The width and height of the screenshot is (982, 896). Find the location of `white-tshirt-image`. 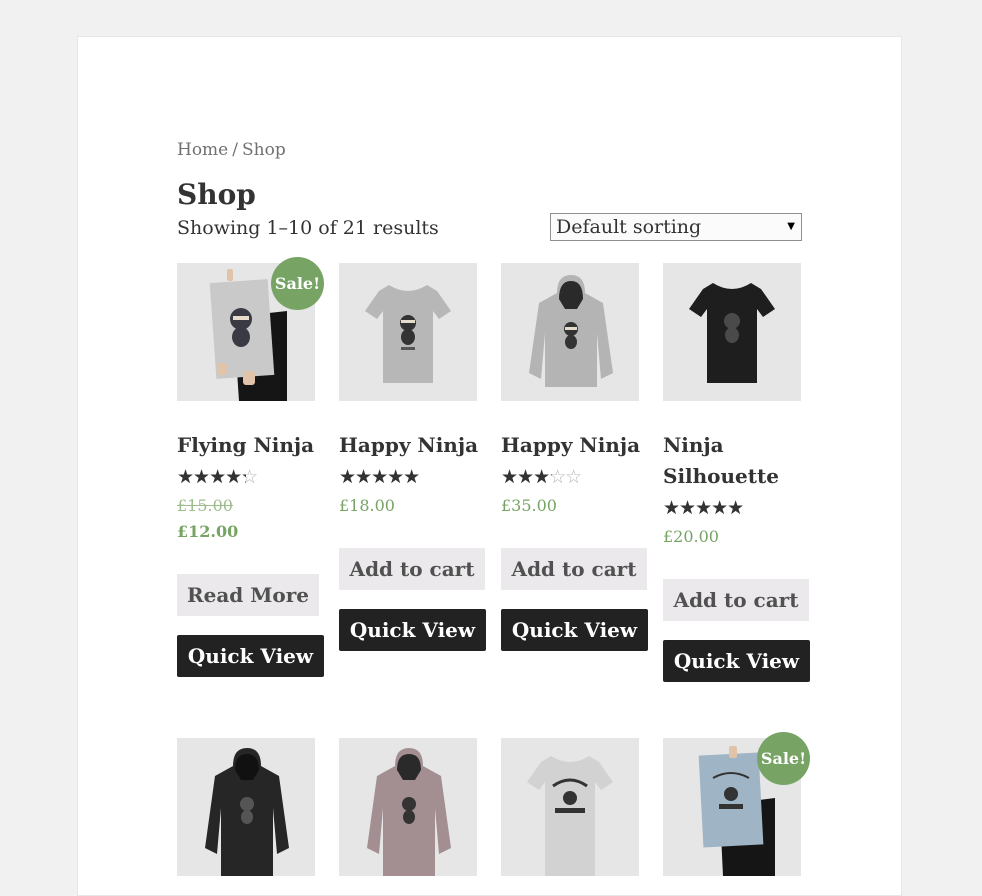

white-tshirt-image is located at coordinates (570, 807).